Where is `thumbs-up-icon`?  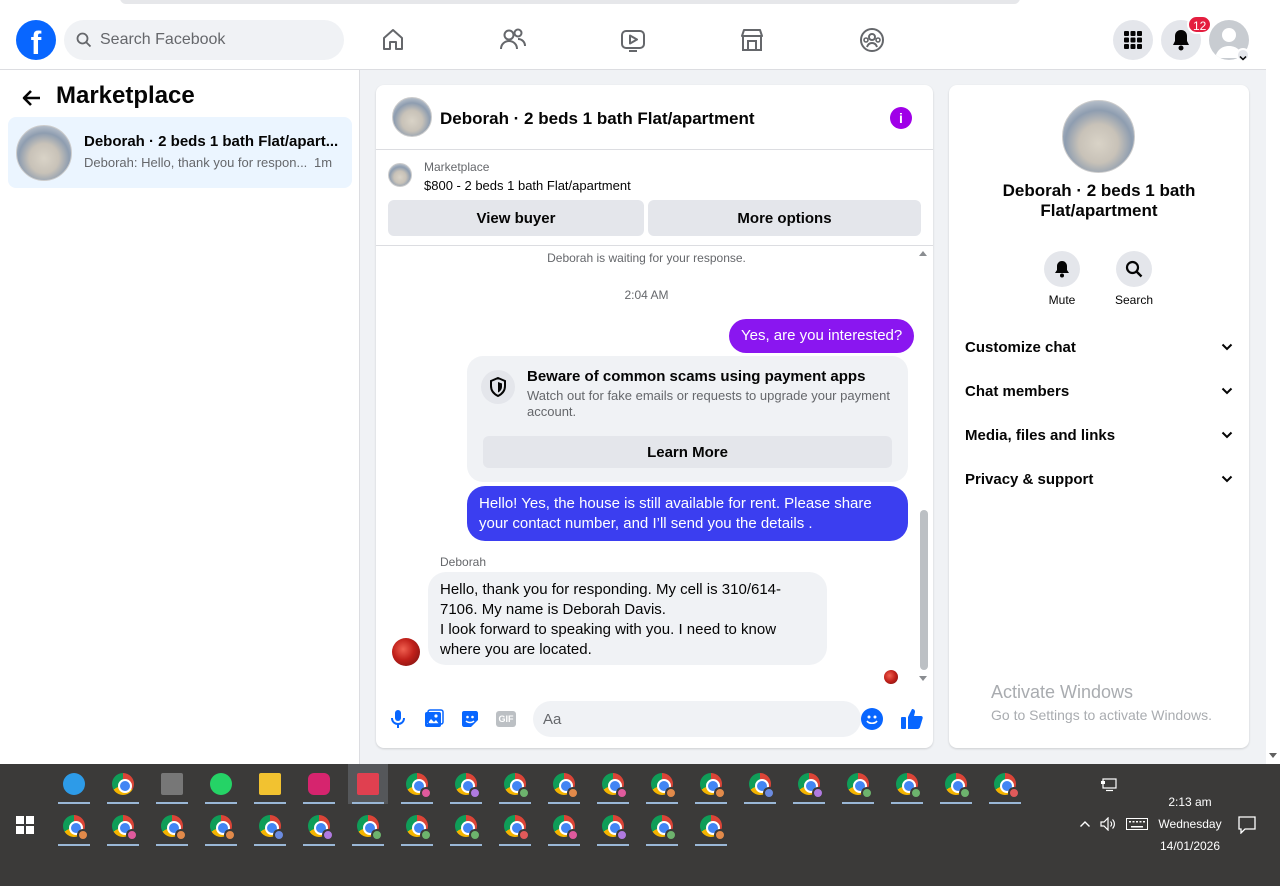
thumbs-up-icon is located at coordinates (912, 719).